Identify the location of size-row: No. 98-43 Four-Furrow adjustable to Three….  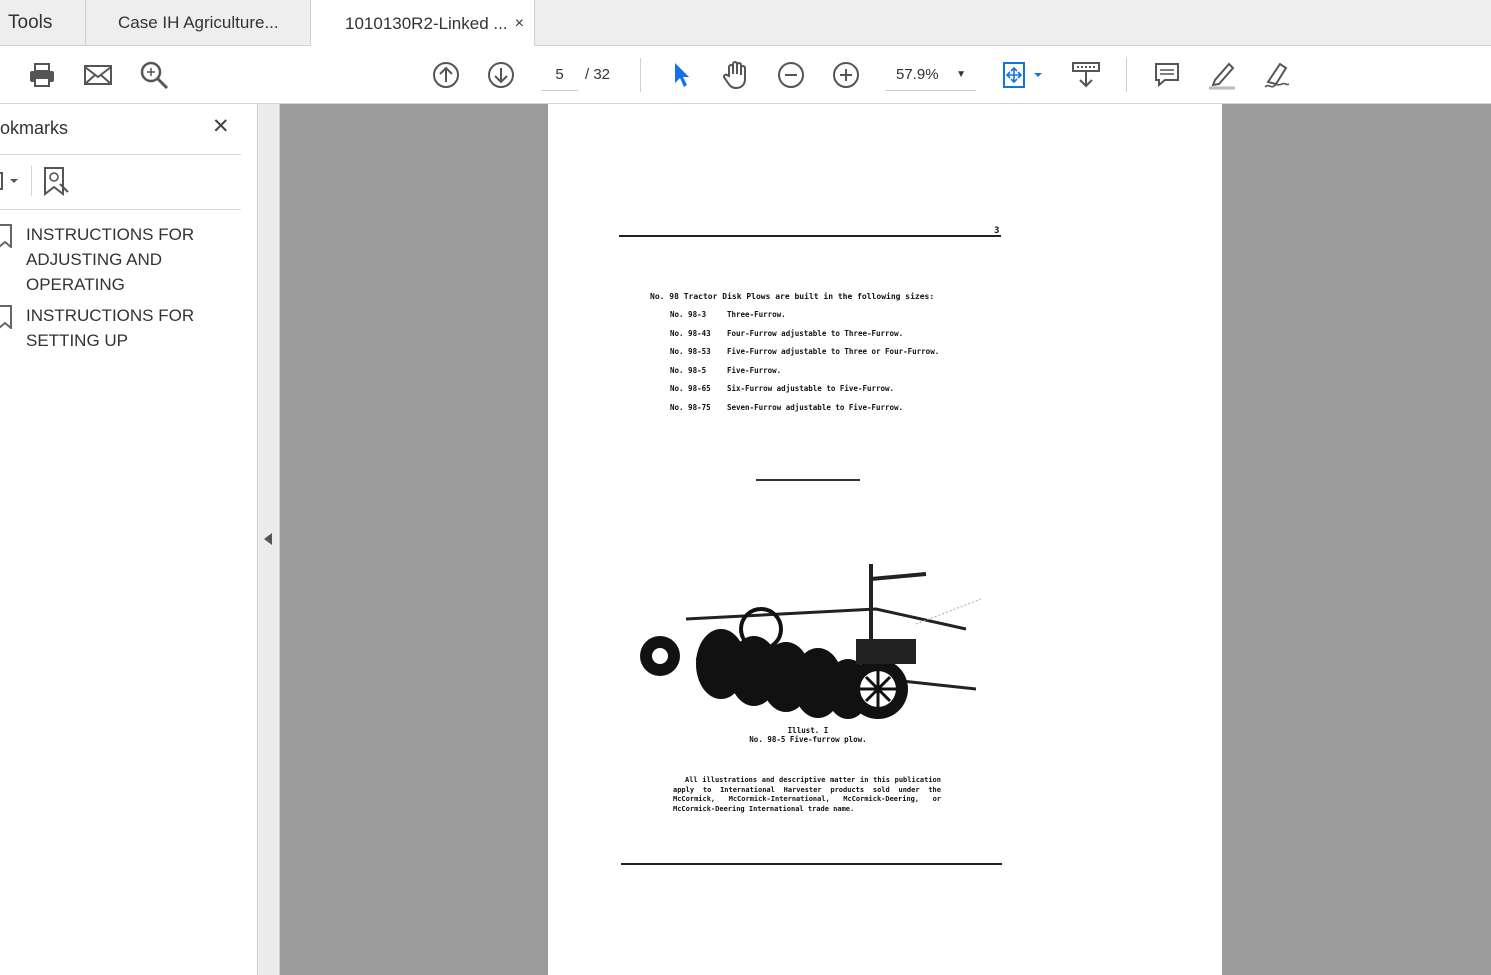
(804, 338).